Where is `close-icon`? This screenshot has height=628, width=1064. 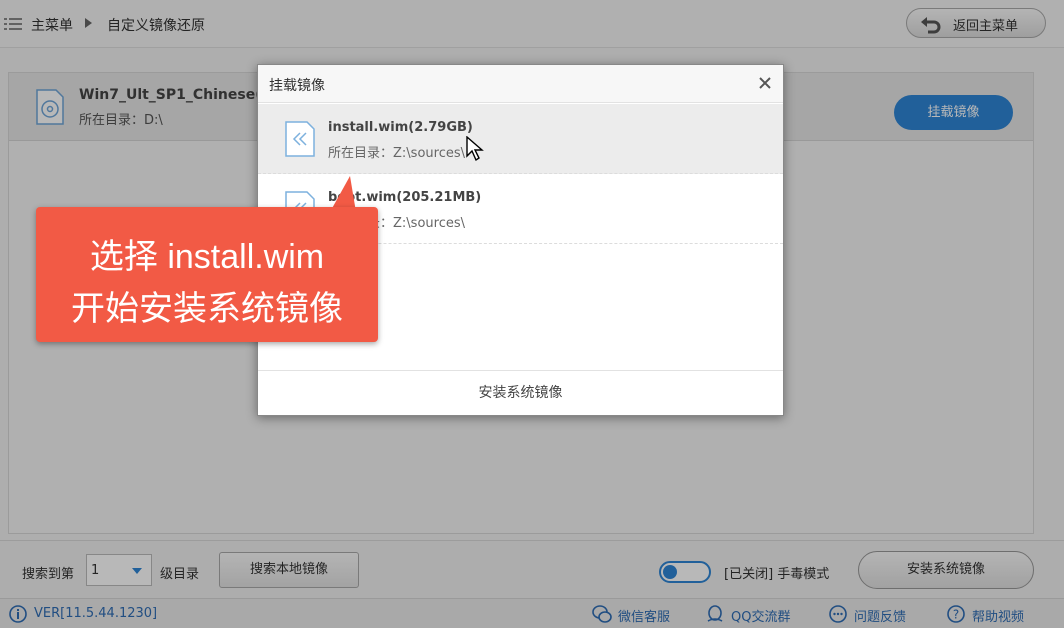 close-icon is located at coordinates (765, 83).